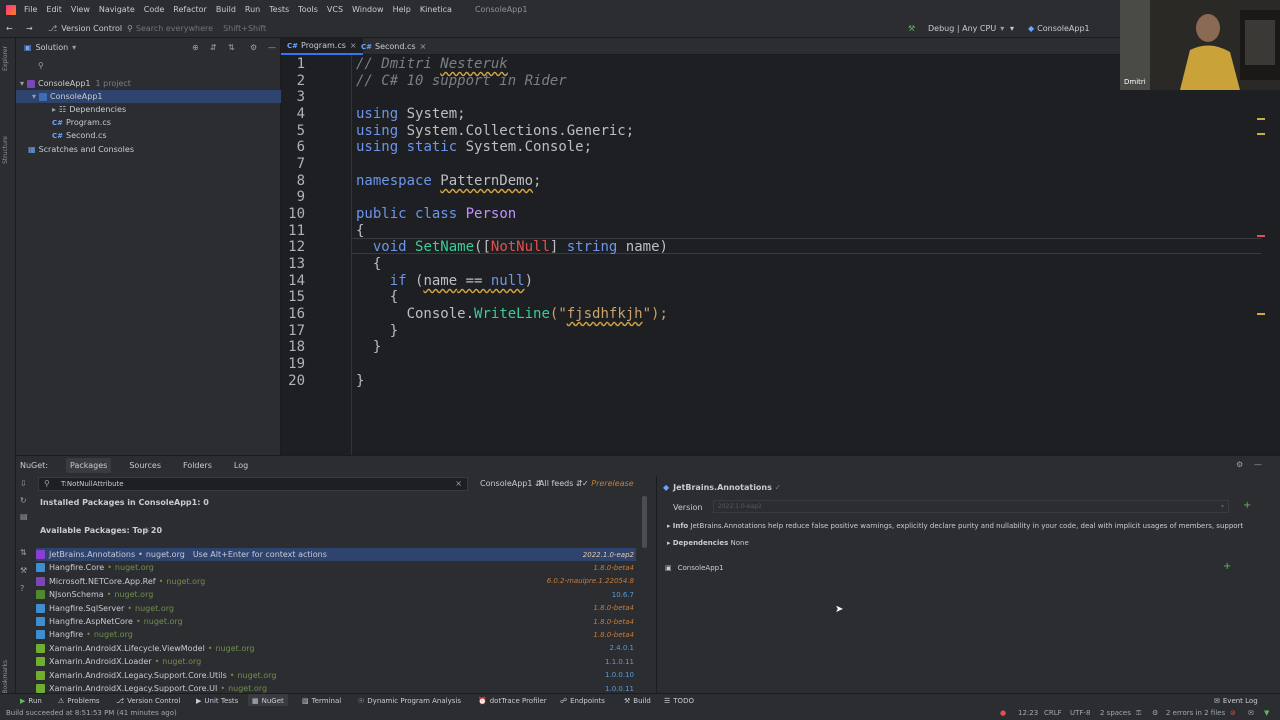 This screenshot has width=1280, height=720. Describe the element at coordinates (1059, 28) in the screenshot. I see `run-target-selector: ◆ ConsoleApp1` at that location.